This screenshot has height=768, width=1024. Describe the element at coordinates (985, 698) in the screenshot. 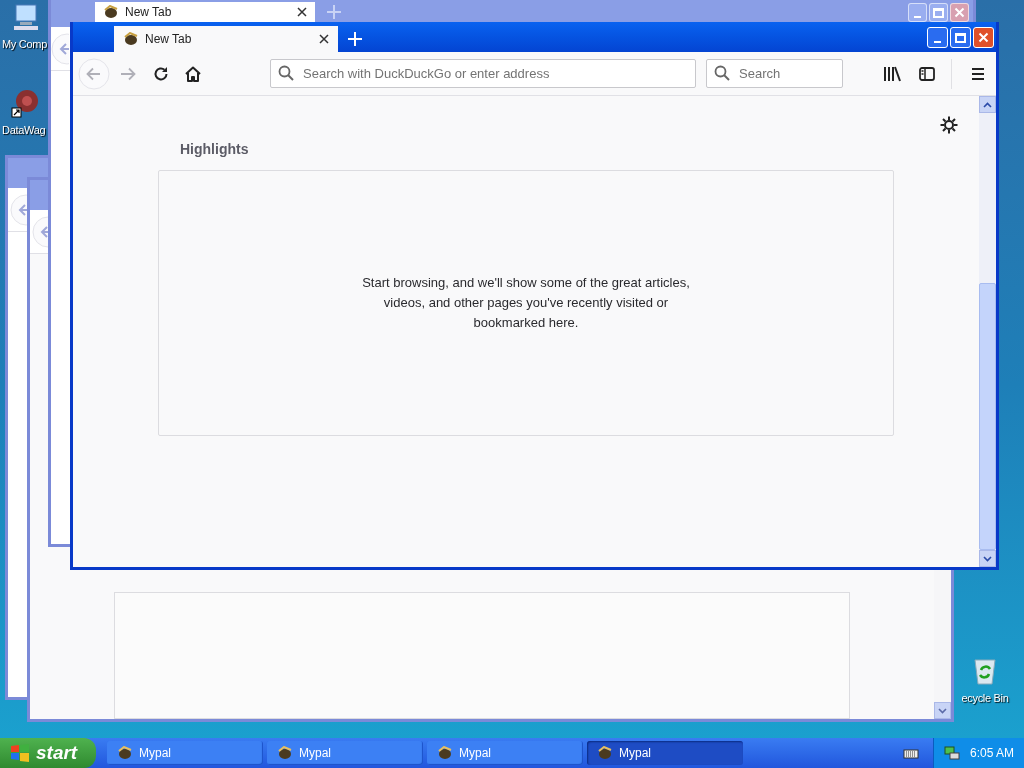

I see `icon-label: ecycle Bin` at that location.